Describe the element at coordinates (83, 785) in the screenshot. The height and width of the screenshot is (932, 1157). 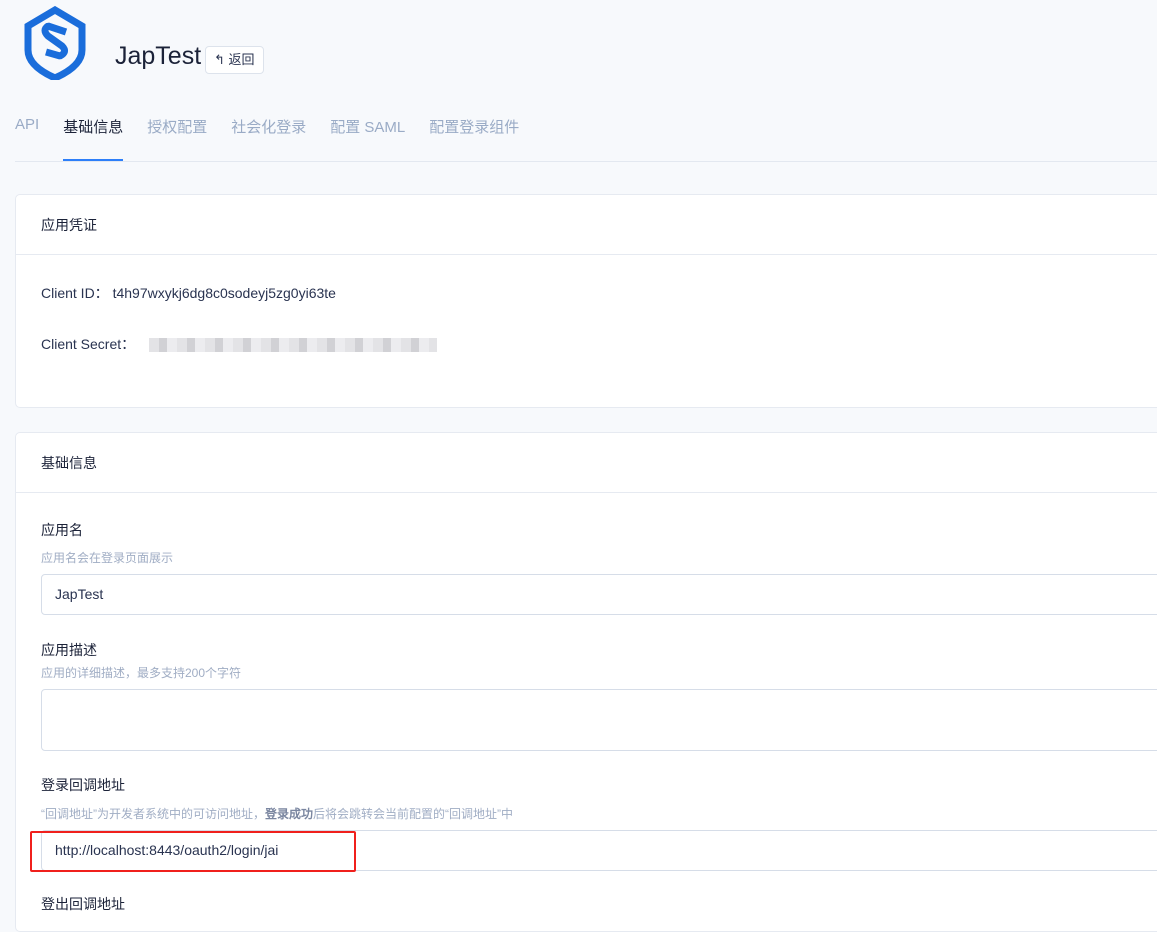
I see `callback-label: 登录回调地址` at that location.